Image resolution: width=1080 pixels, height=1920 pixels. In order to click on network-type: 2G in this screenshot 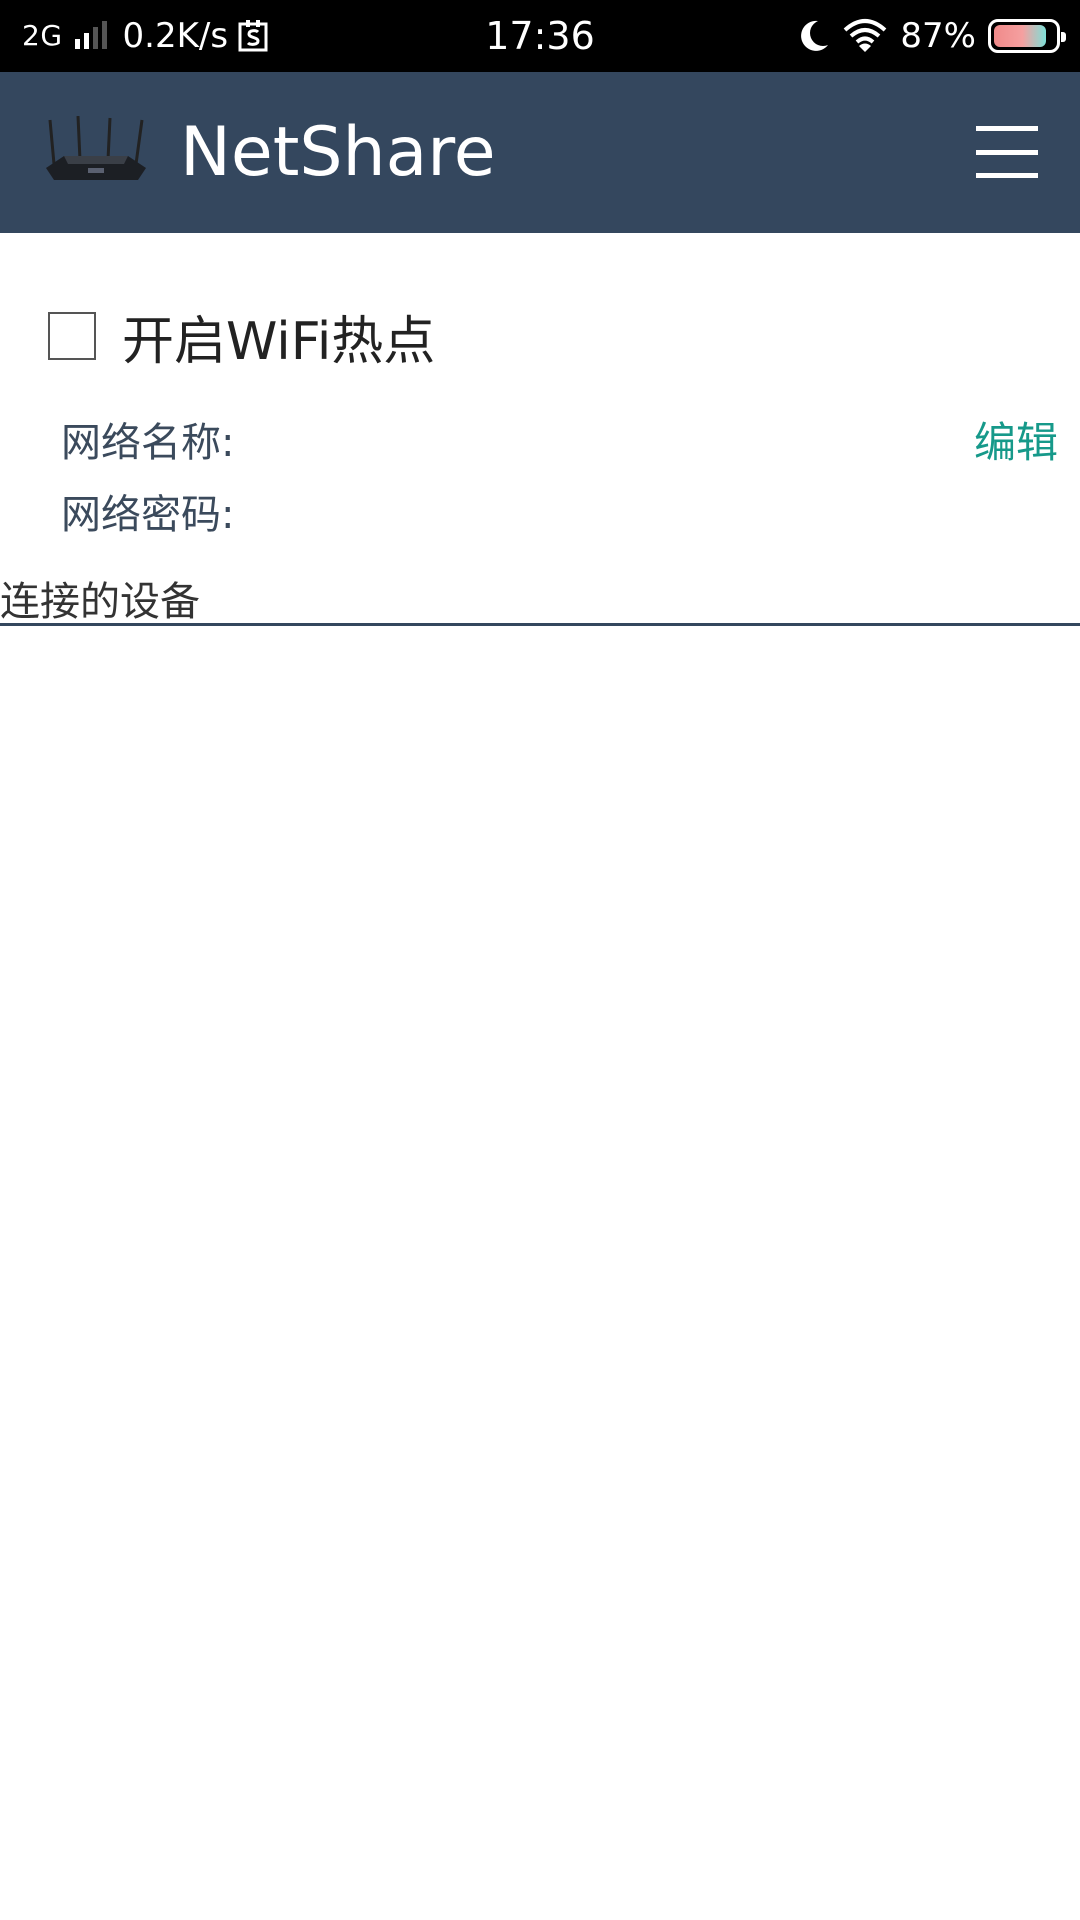, I will do `click(42, 35)`.